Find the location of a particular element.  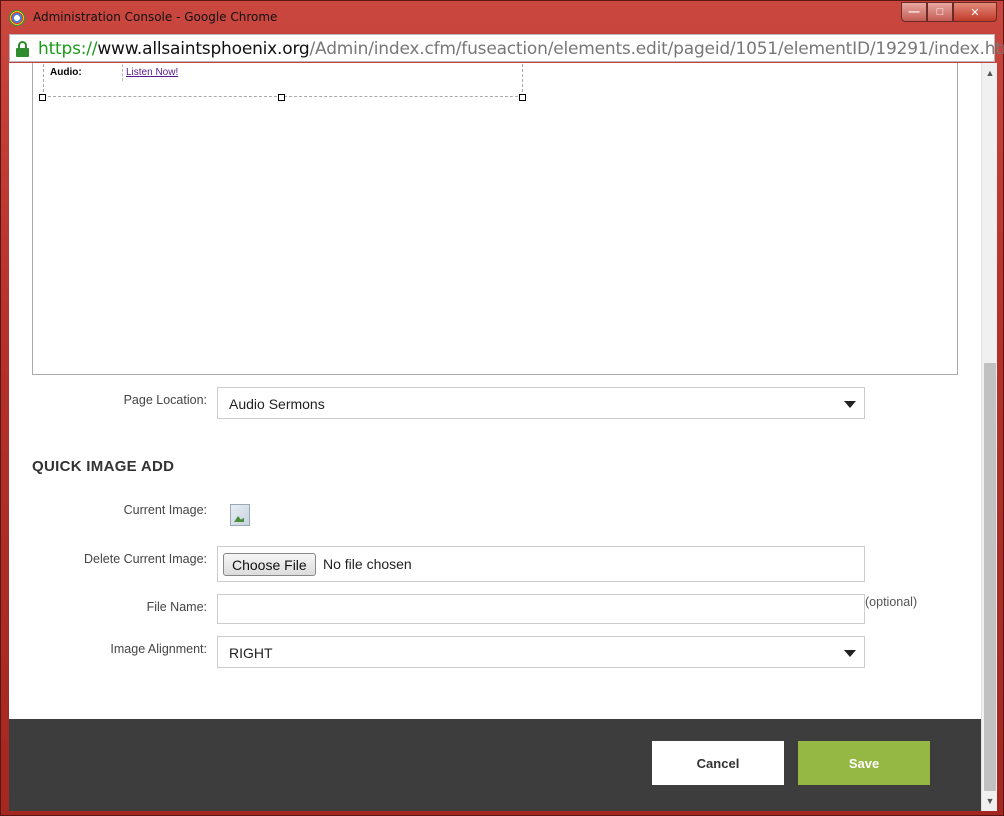

resize-handle-bottom-left is located at coordinates (42, 97).